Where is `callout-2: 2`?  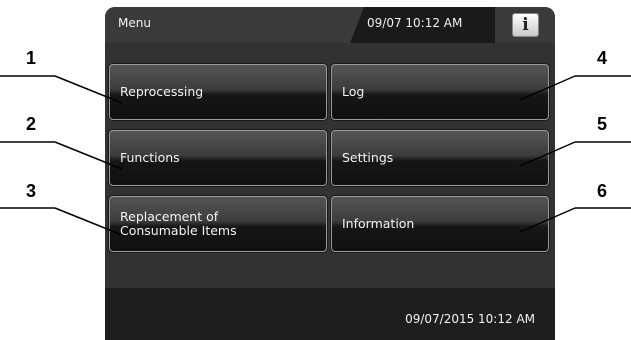
callout-2: 2 is located at coordinates (31, 124).